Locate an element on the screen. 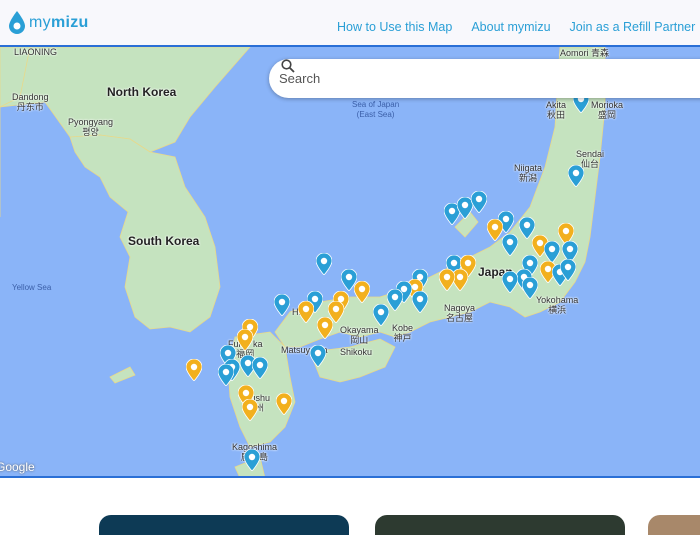  label-nagoya: Nagoya 名古屋 is located at coordinates (460, 313).